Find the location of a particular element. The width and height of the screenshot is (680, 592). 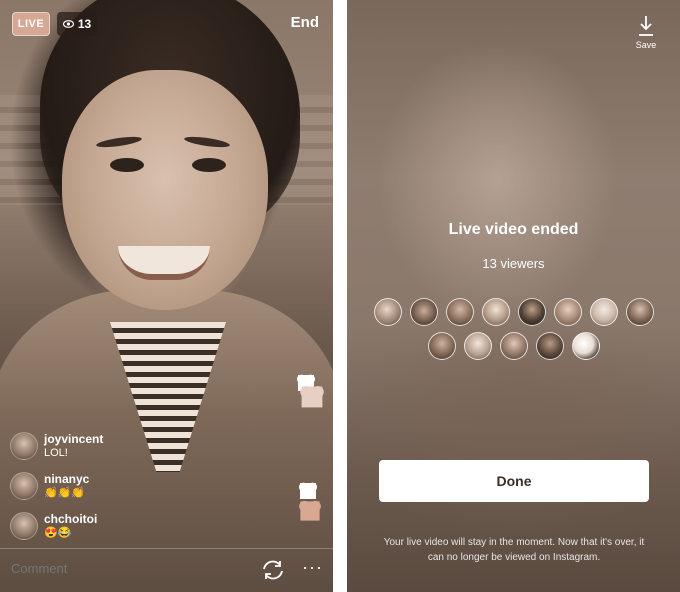

eye-icon is located at coordinates (68, 24).